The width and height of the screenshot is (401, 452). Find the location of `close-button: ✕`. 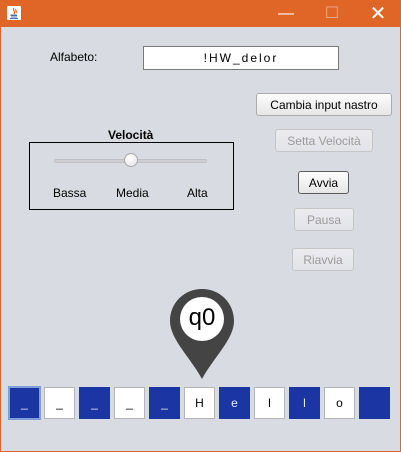

close-button: ✕ is located at coordinates (378, 13).